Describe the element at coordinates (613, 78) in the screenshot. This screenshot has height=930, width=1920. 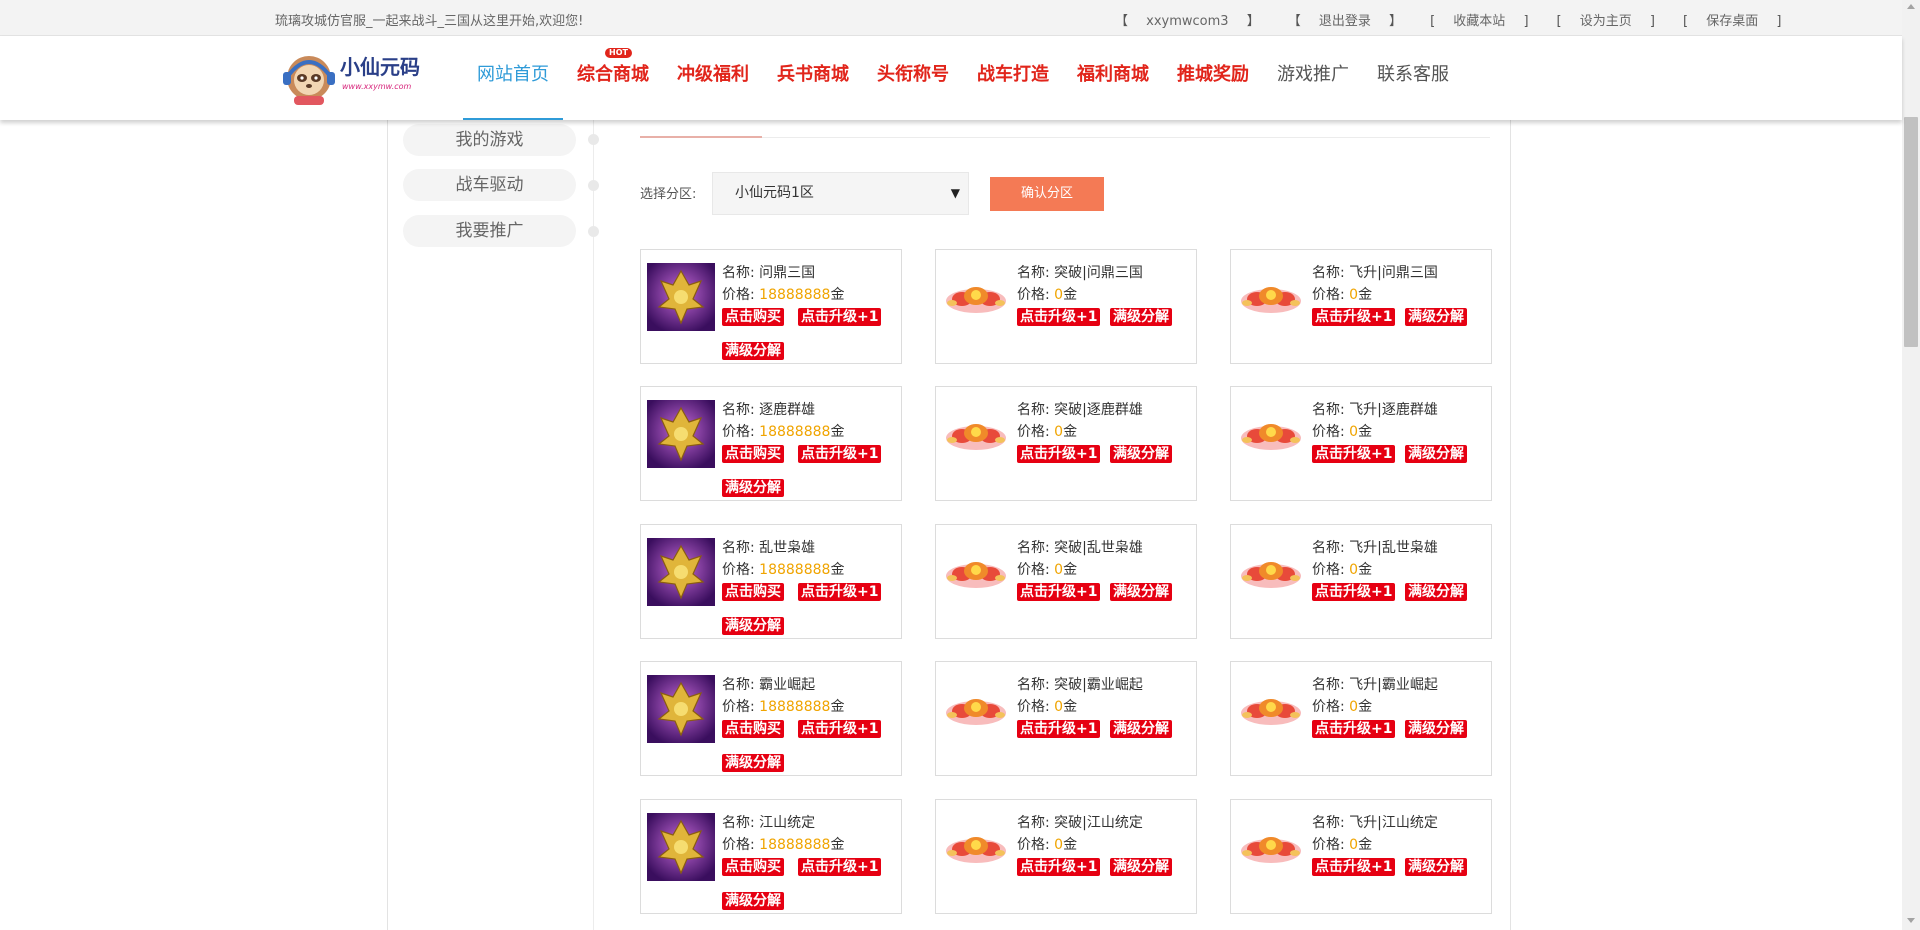
I see `nav-mall: HOT 综合商城` at that location.